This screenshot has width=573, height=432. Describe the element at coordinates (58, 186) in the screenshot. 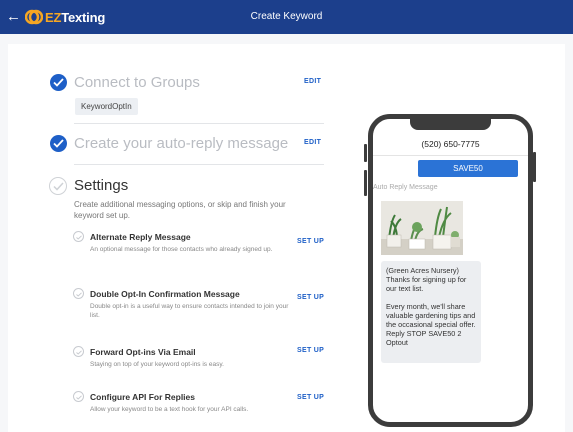

I see `settings-check-icon` at that location.